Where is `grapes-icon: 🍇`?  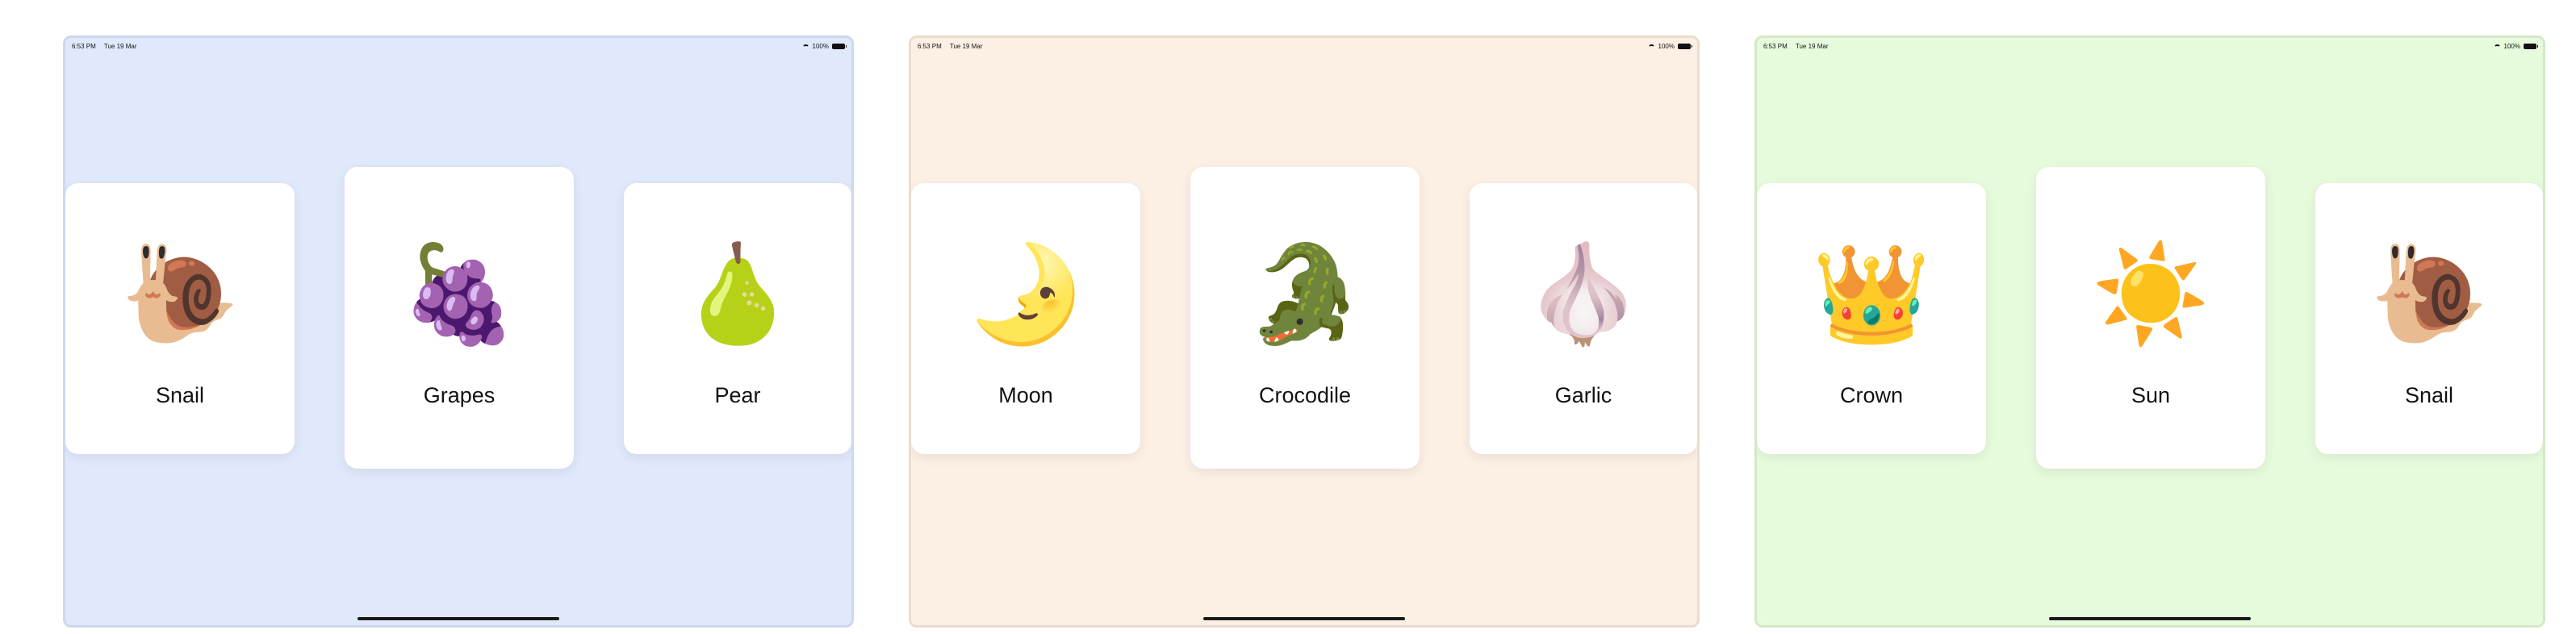
grapes-icon: 🍇 is located at coordinates (459, 294).